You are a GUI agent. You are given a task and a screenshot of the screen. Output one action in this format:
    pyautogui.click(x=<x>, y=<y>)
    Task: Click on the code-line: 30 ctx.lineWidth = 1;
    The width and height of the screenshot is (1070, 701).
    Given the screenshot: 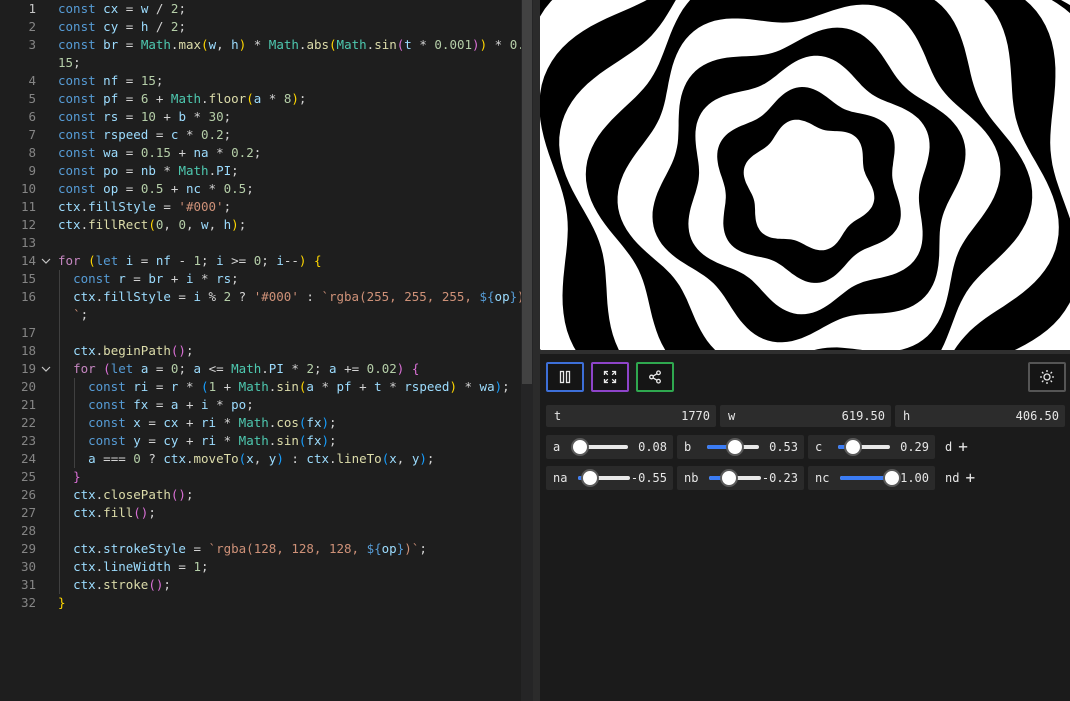 What is the action you would take?
    pyautogui.click(x=260, y=567)
    